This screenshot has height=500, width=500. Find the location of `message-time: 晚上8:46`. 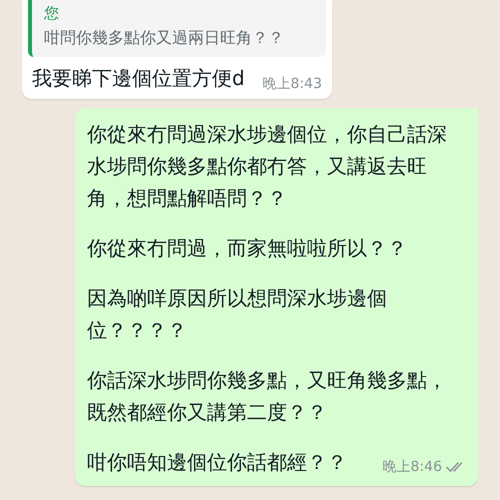

message-time: 晚上8:46 is located at coordinates (412, 467).